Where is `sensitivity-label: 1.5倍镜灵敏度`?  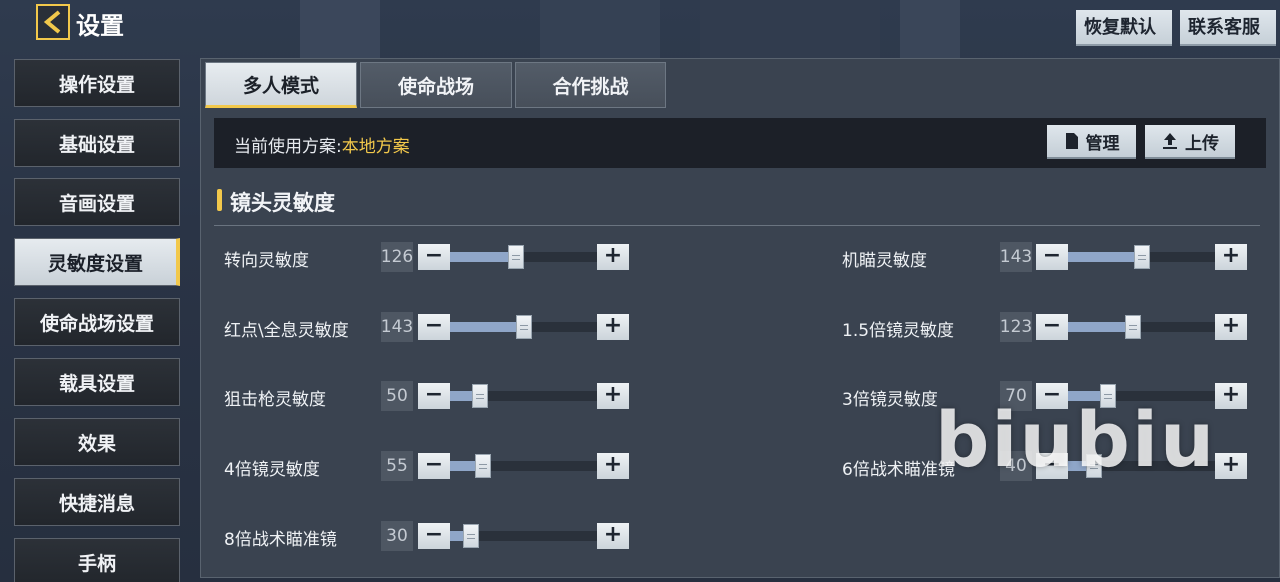 sensitivity-label: 1.5倍镜灵敏度 is located at coordinates (898, 331).